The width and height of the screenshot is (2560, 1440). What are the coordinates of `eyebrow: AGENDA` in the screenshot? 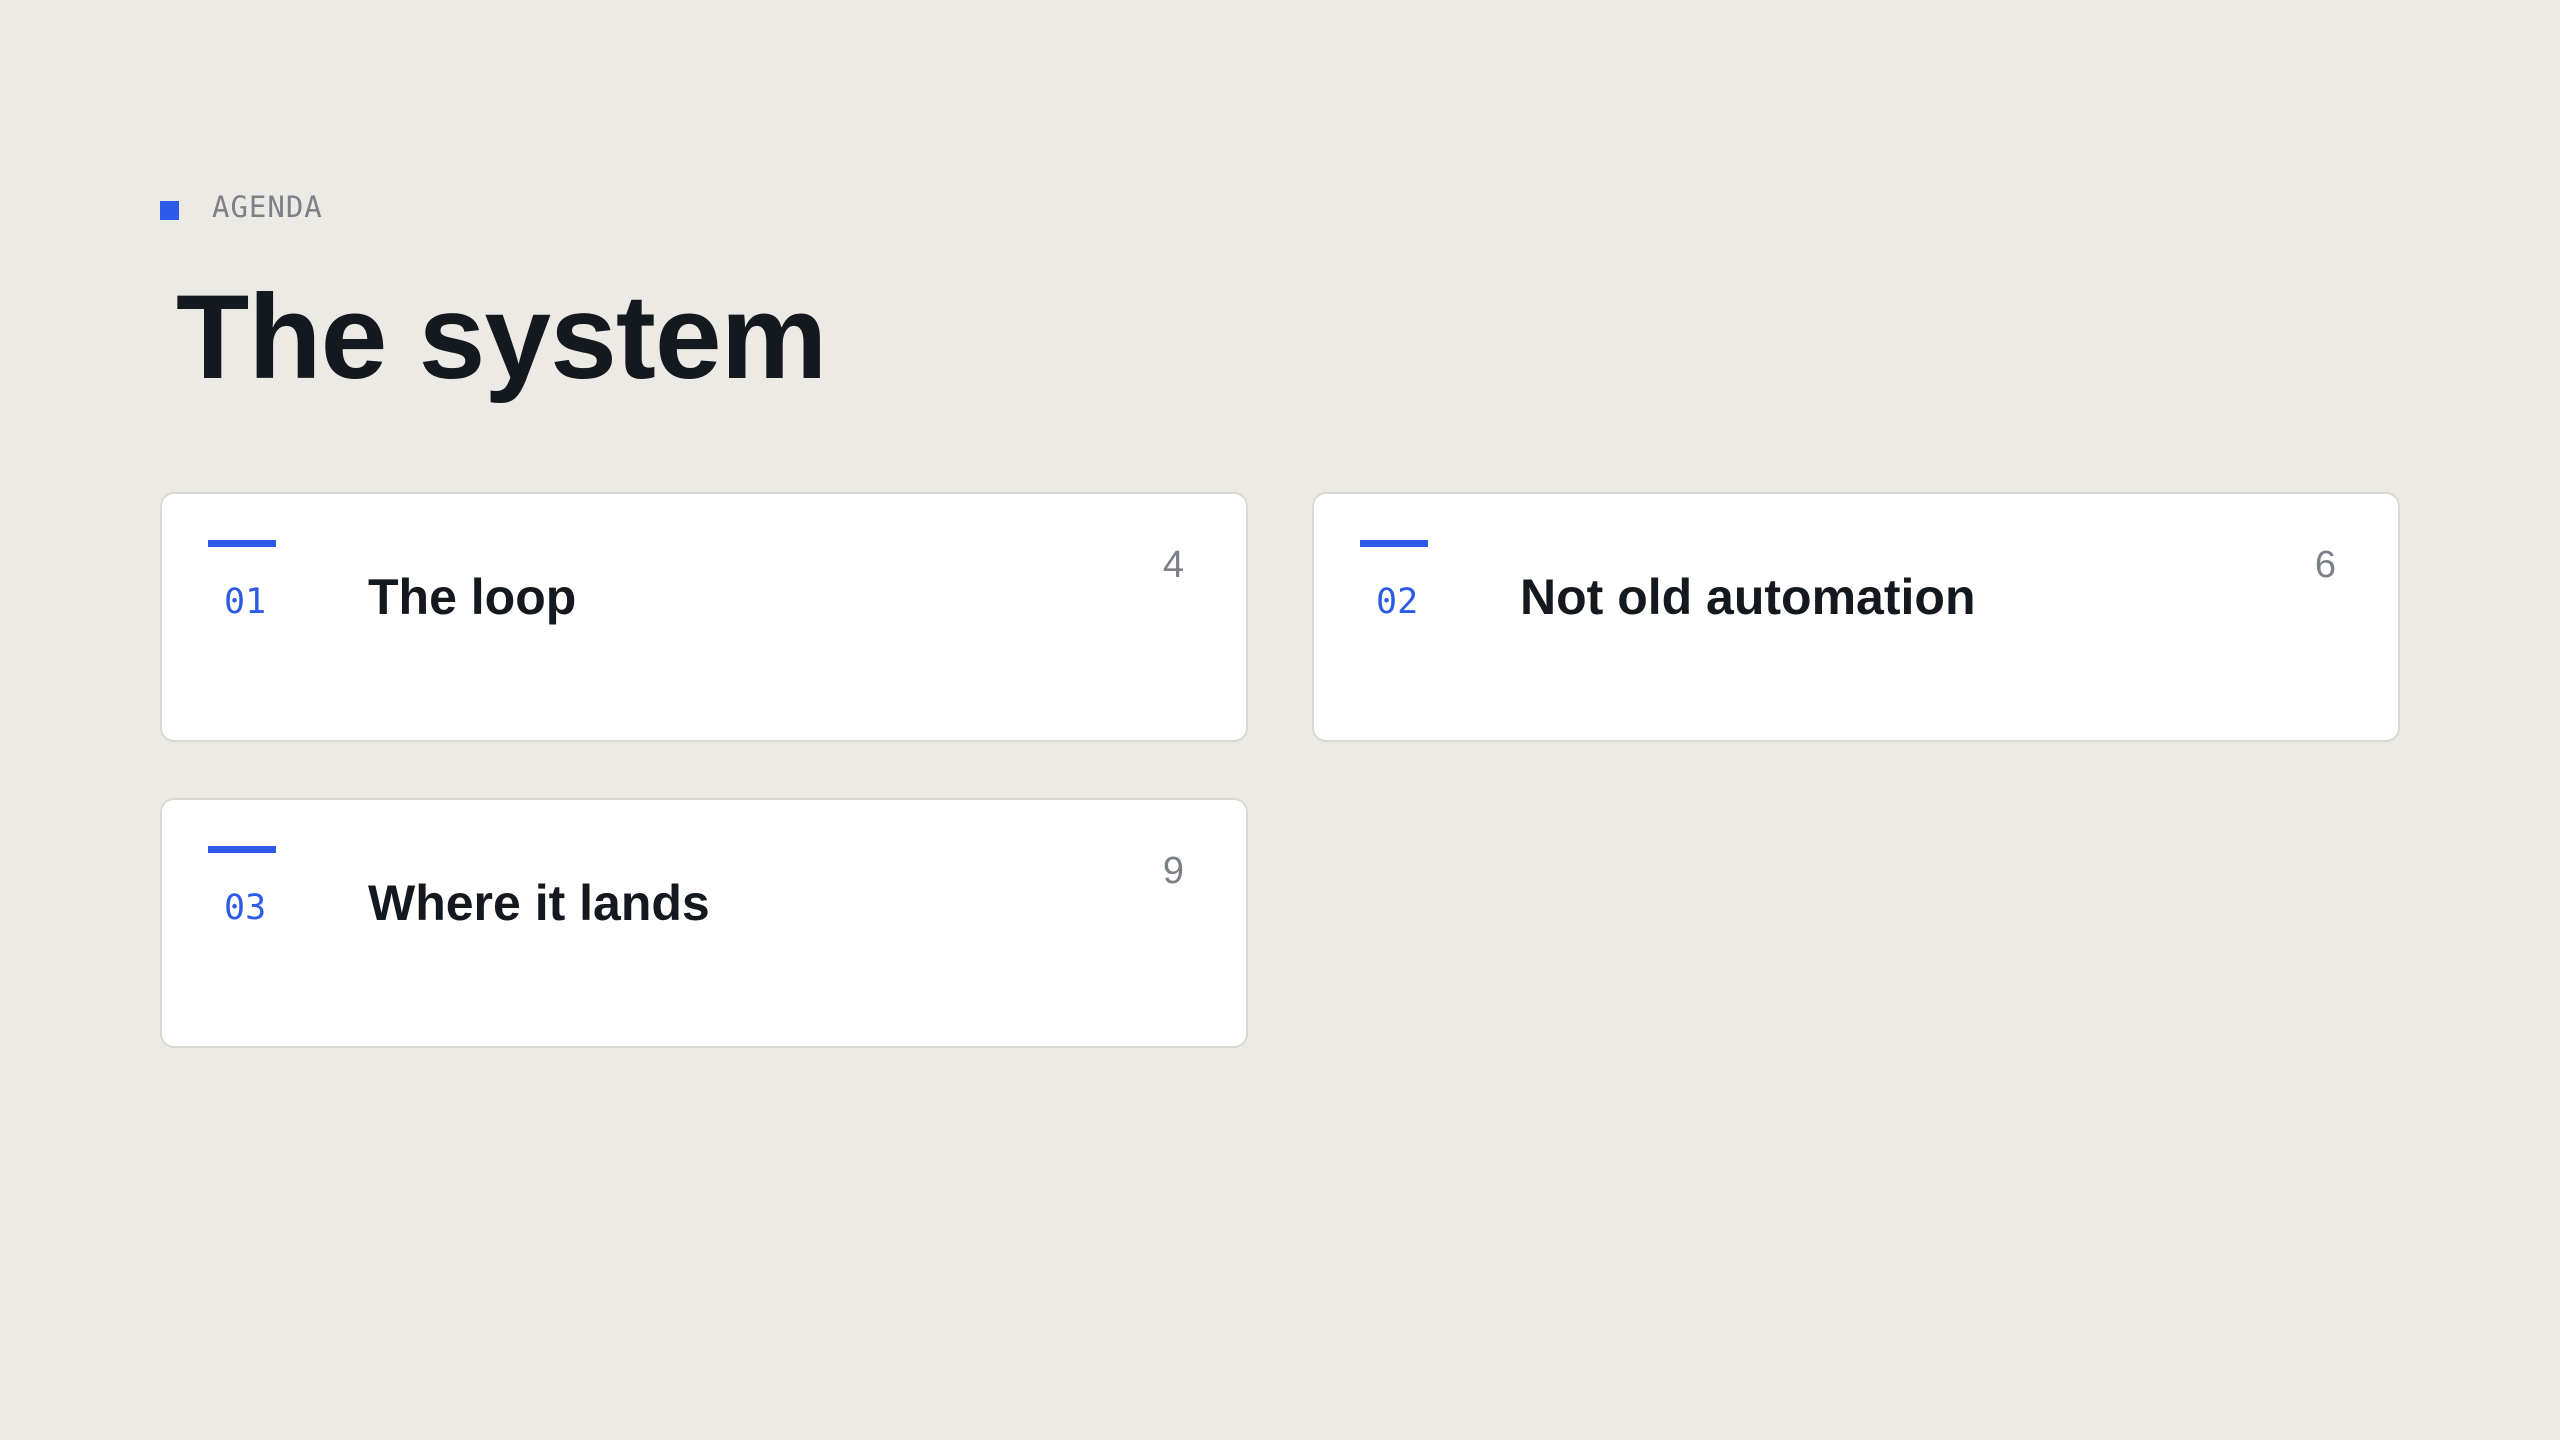 It's located at (241, 207).